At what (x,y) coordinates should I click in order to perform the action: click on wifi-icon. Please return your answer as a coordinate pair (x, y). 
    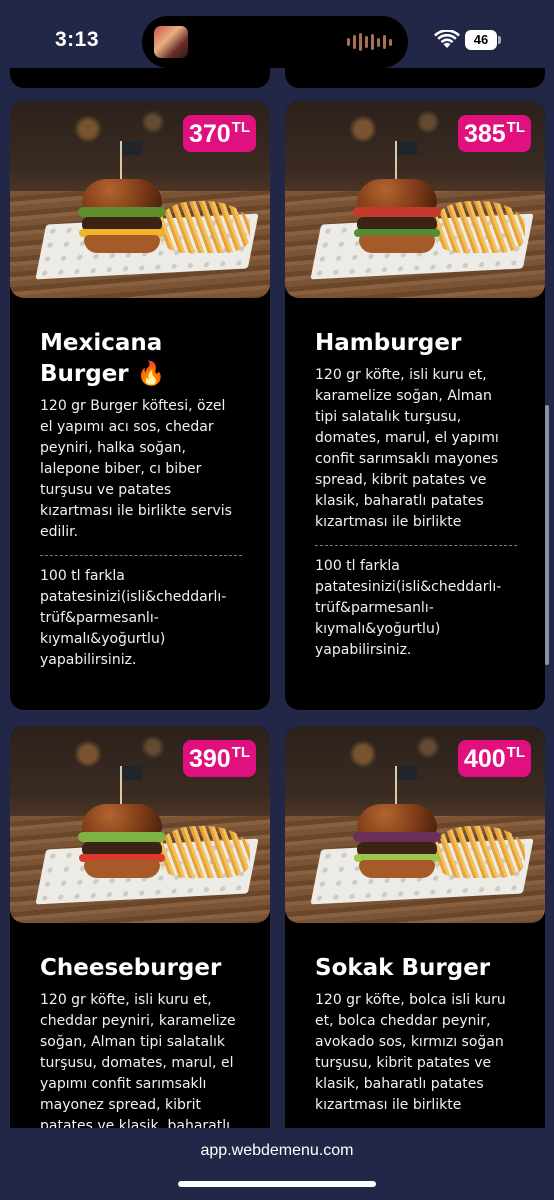
    Looking at the image, I should click on (447, 39).